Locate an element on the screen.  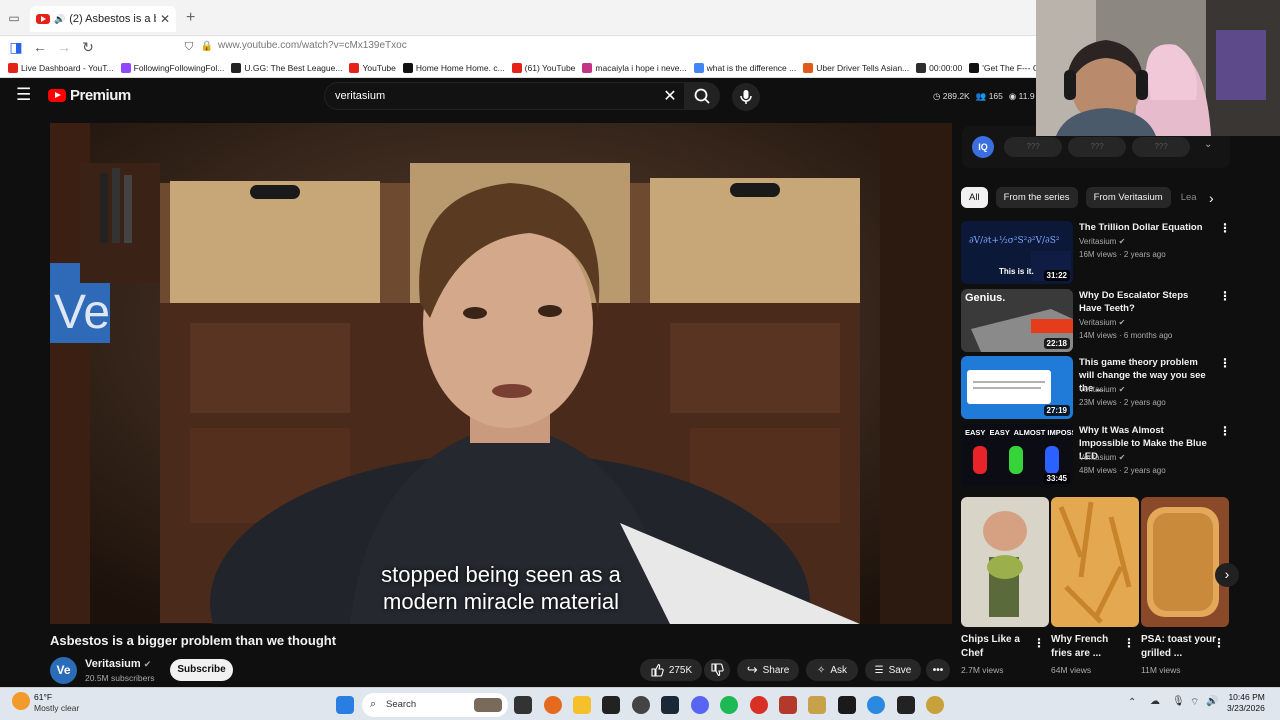
chip-from-veritasium: From Veritasium is located at coordinates (1128, 197).